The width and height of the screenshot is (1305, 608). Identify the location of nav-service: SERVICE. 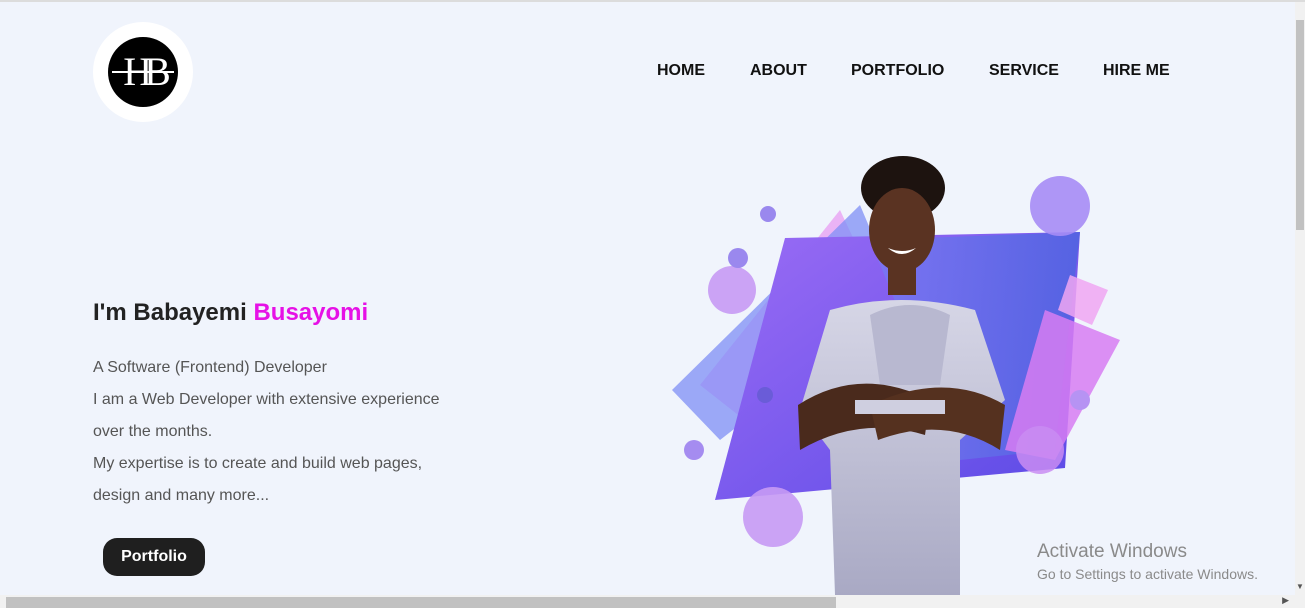
(1024, 71).